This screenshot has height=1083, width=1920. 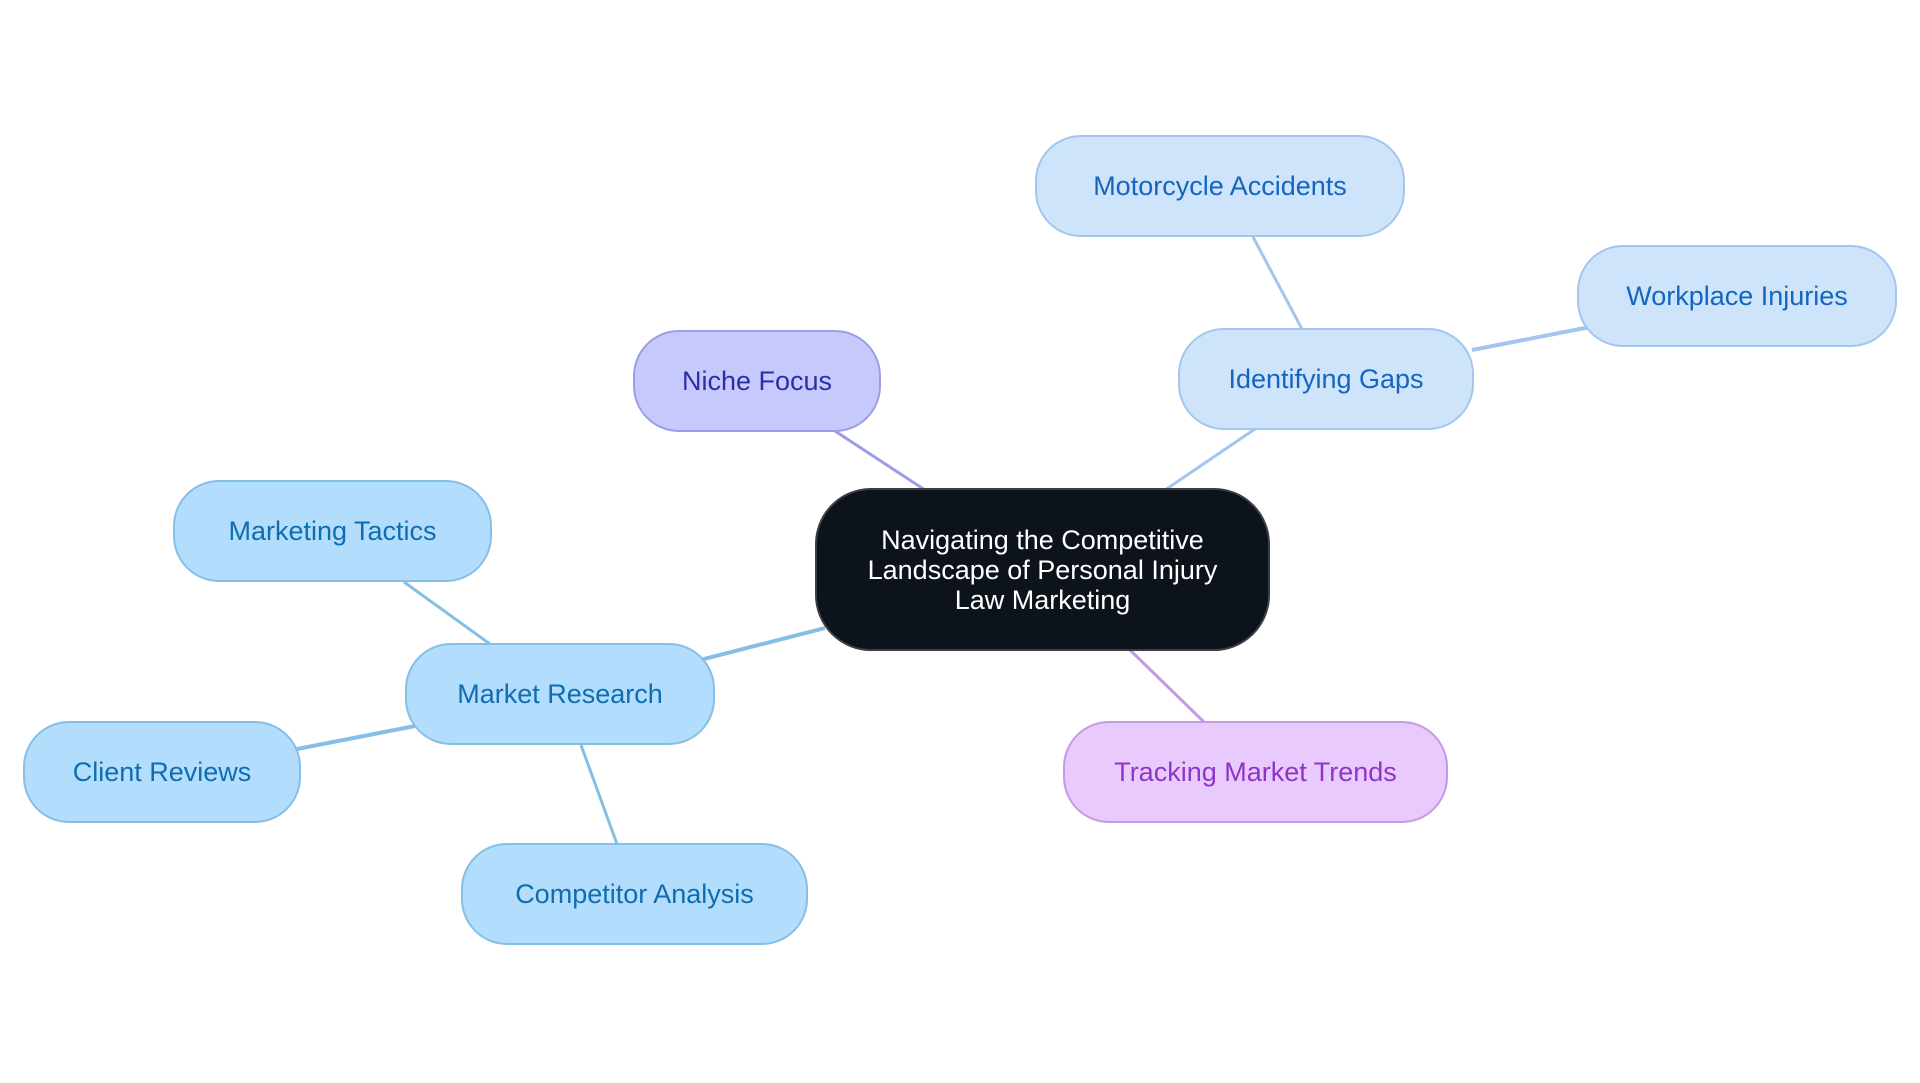 I want to click on node-market-research: Market Research, so click(x=560, y=694).